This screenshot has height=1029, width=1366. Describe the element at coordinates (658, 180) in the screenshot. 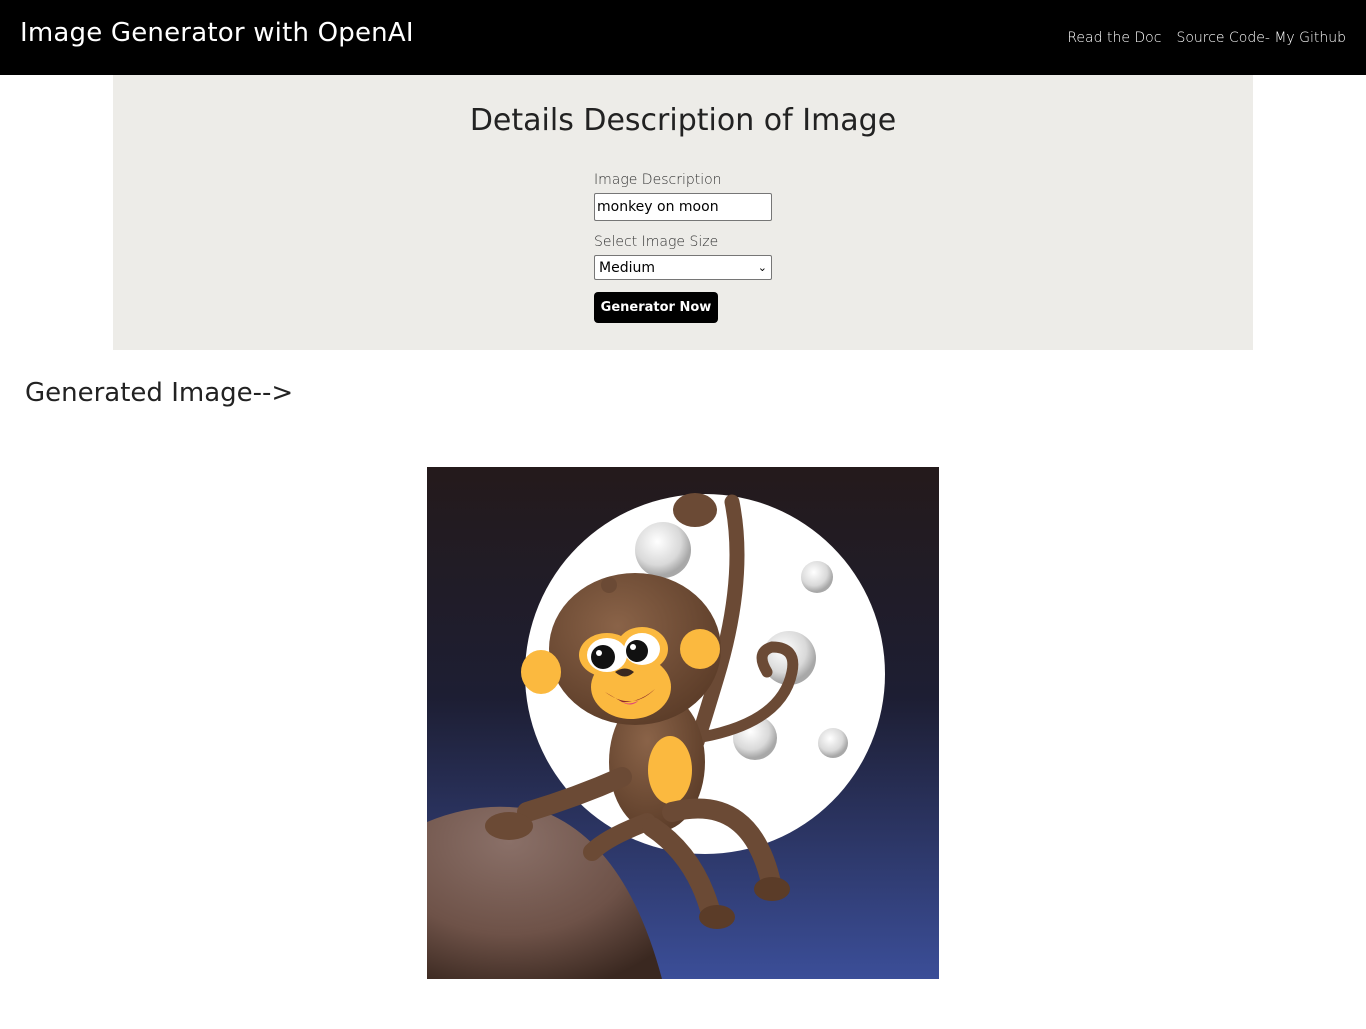

I see `image-description-label: Image Description` at that location.